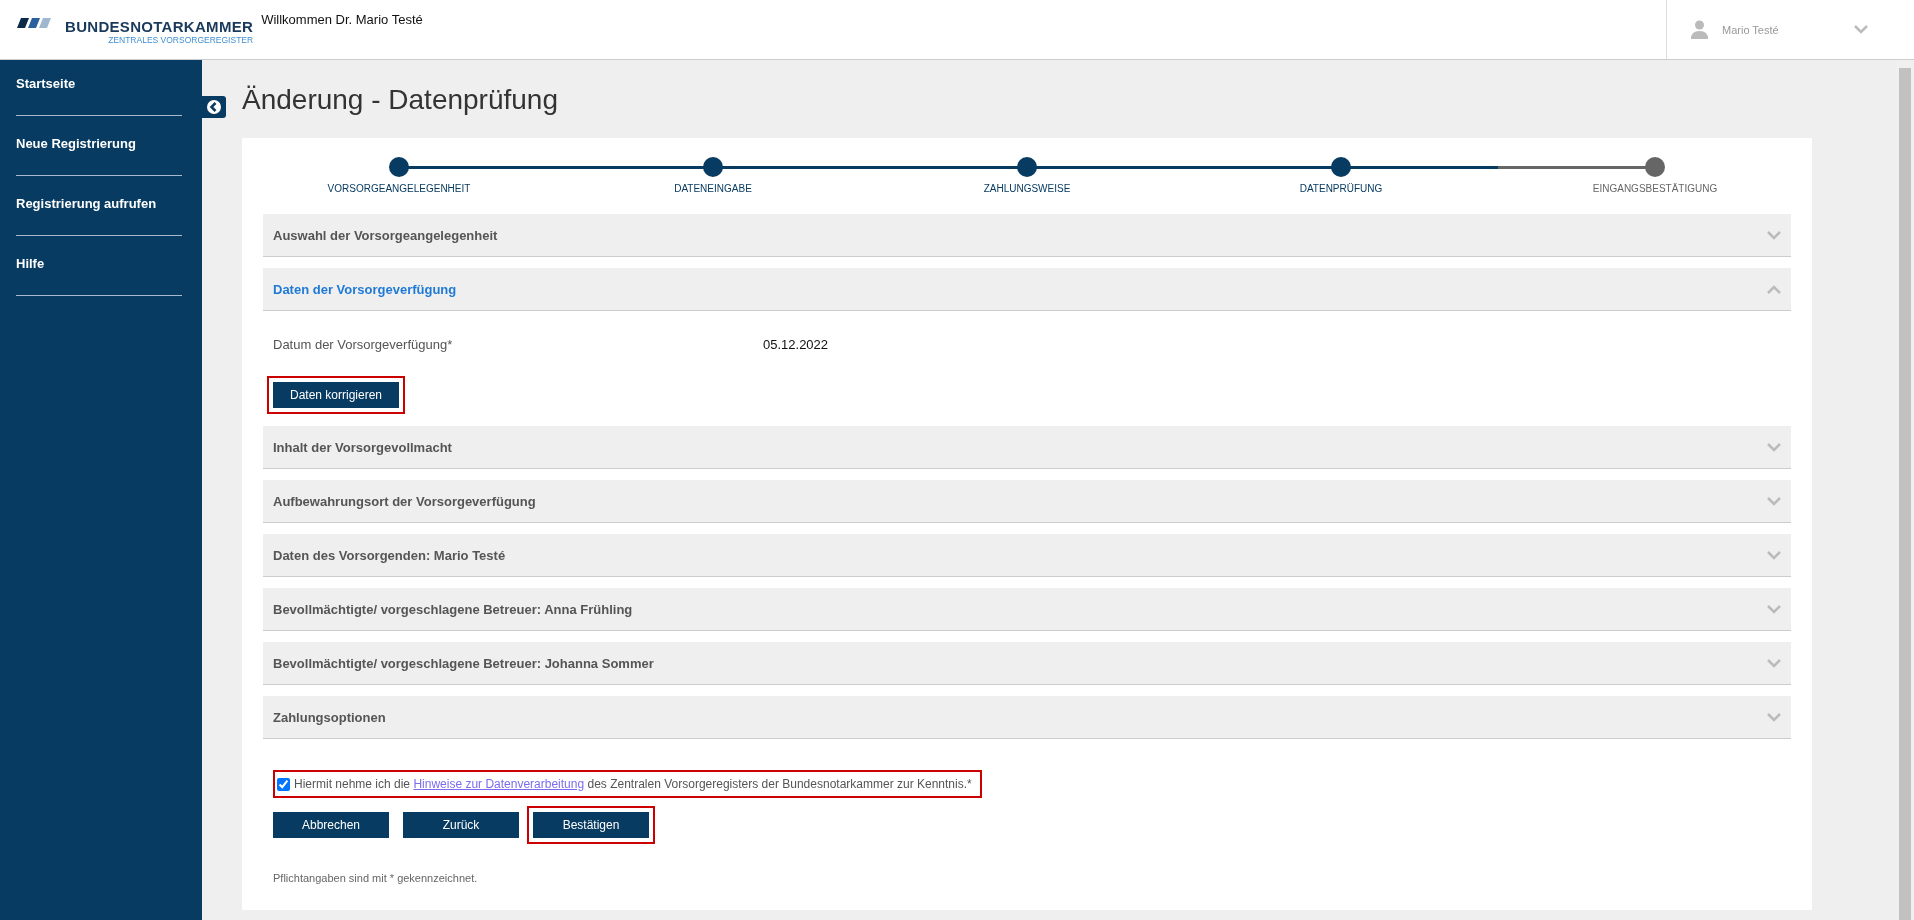 The image size is (1914, 920). I want to click on section-title: Bevollmächtigte/ vorgeschlagene Betreuer: Johanna Sommer, so click(464, 663).